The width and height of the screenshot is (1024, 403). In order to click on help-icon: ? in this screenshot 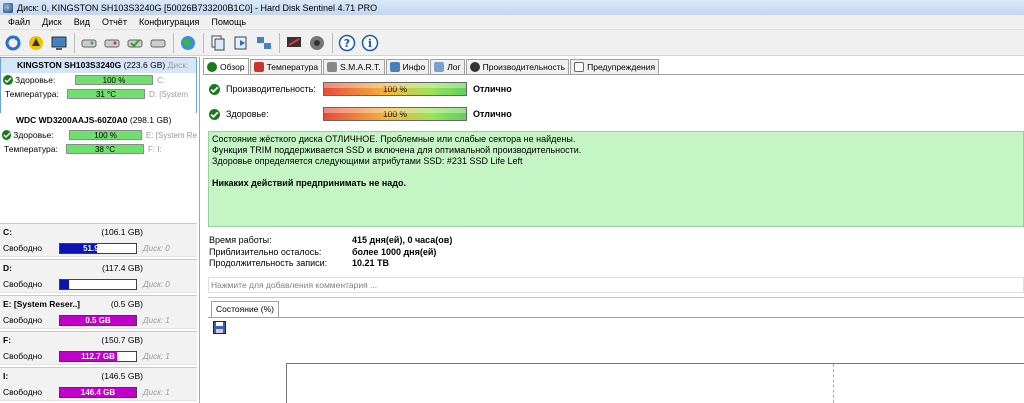, I will do `click(347, 43)`.